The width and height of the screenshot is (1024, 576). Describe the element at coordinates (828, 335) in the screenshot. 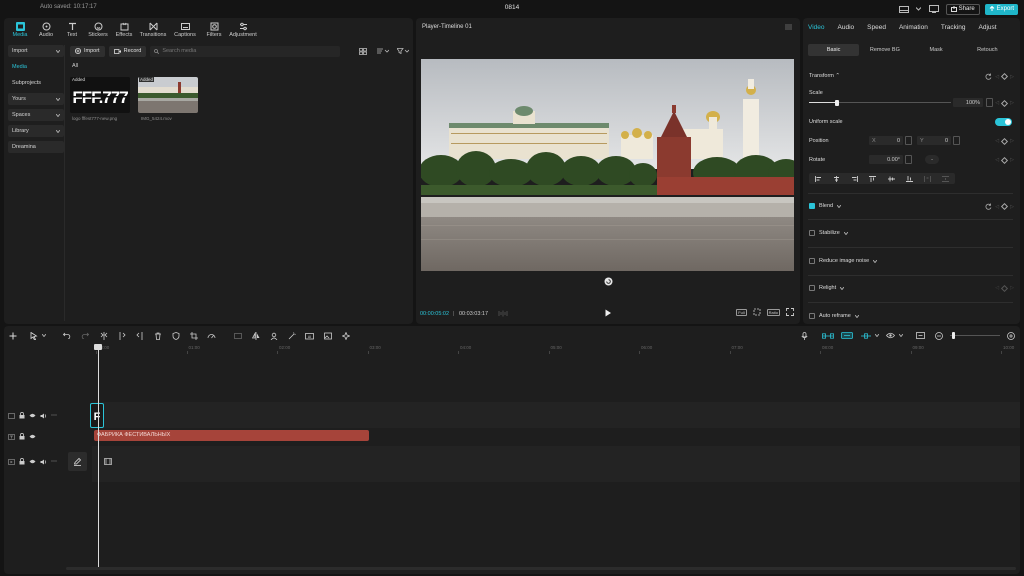

I see `magnet-link-icon` at that location.